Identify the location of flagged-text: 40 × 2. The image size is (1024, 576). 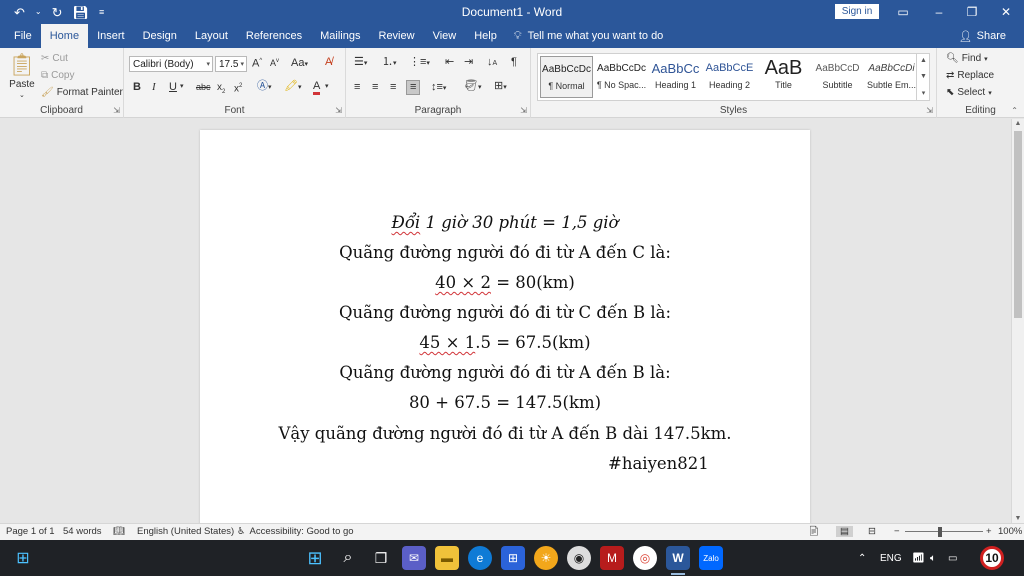
(463, 282).